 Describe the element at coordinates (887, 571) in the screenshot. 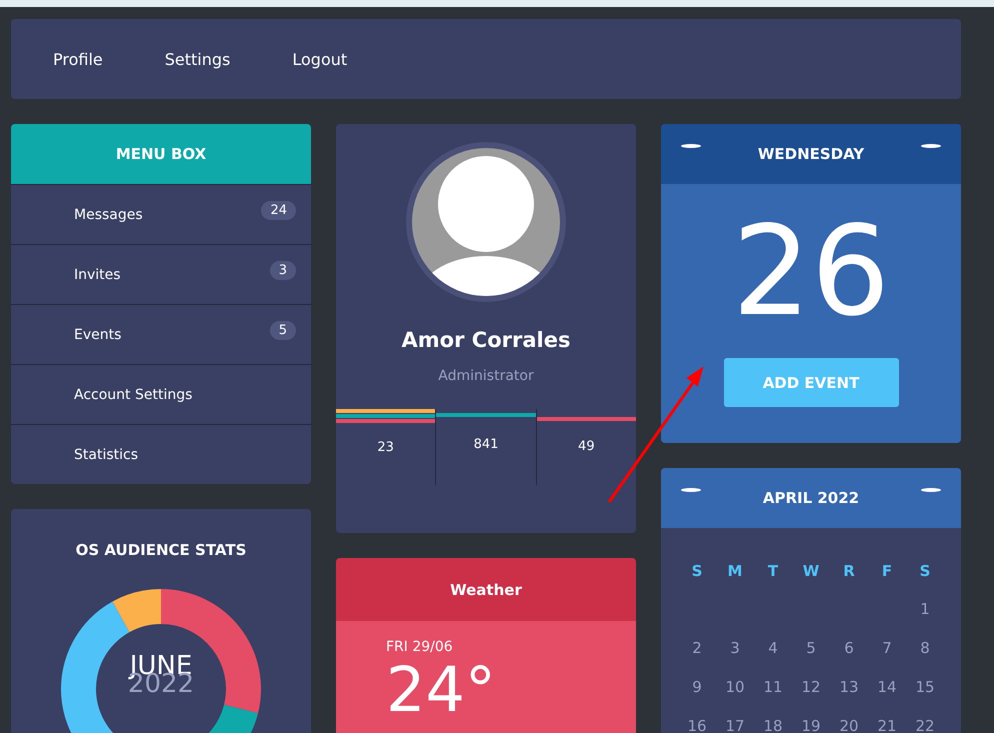

I see `weekday-label: F` at that location.